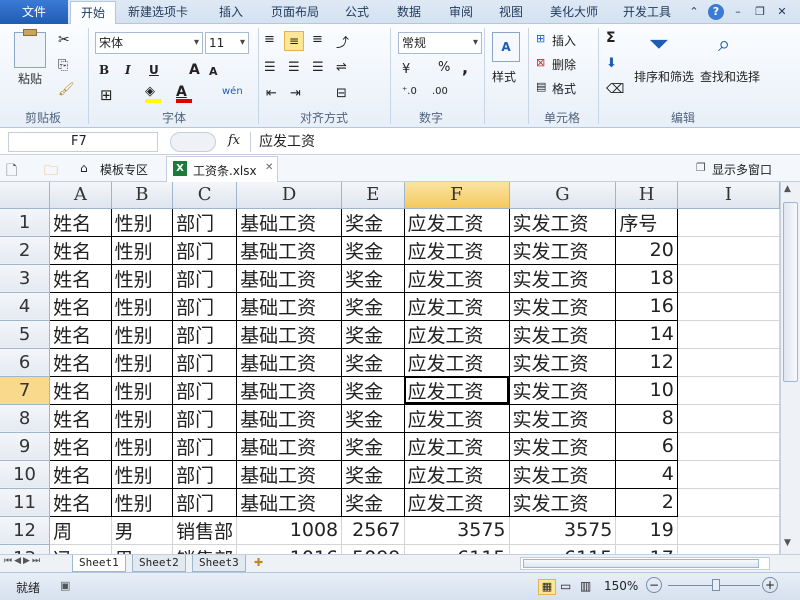 The image size is (800, 600). I want to click on row-header: 12, so click(25, 530).